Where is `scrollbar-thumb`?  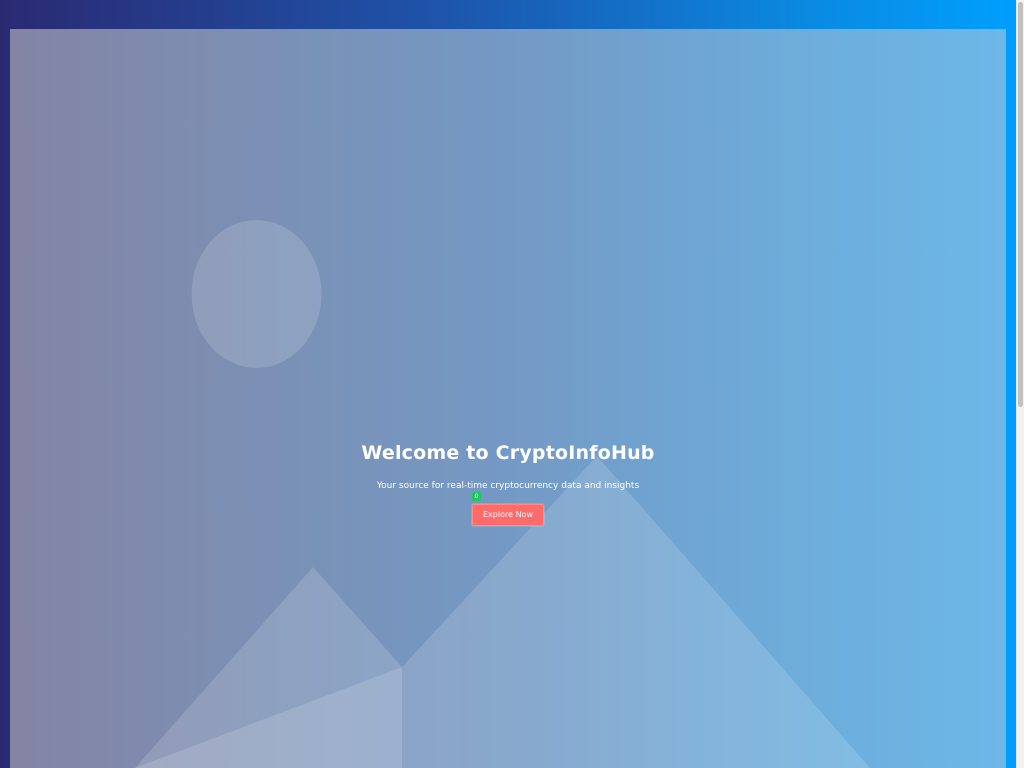
scrollbar-thumb is located at coordinates (1020, 204).